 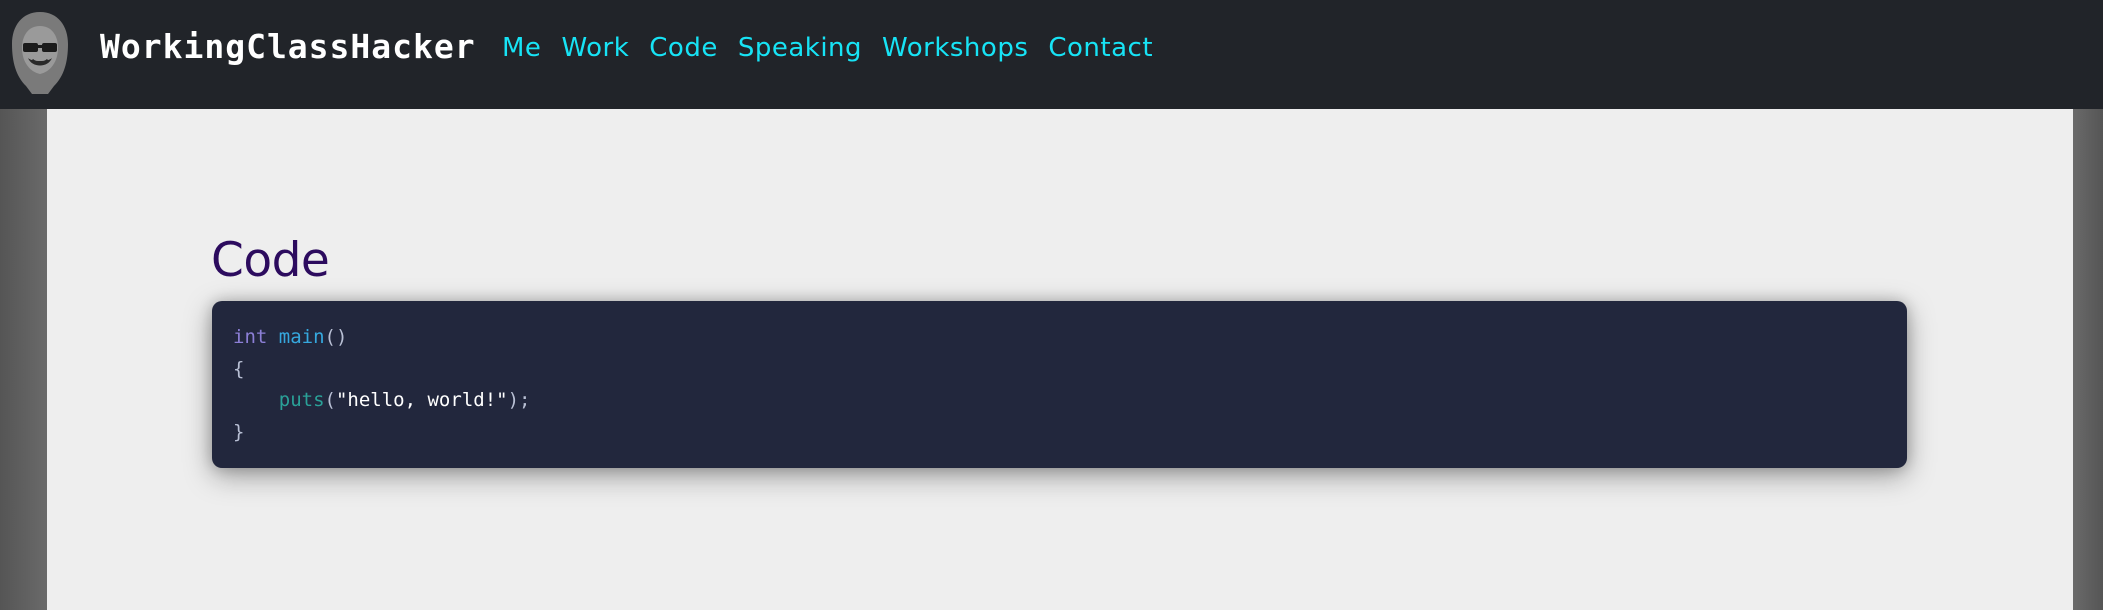 I want to click on main-nav: Me Work Code Speaking Workshops Contact, so click(x=837, y=48).